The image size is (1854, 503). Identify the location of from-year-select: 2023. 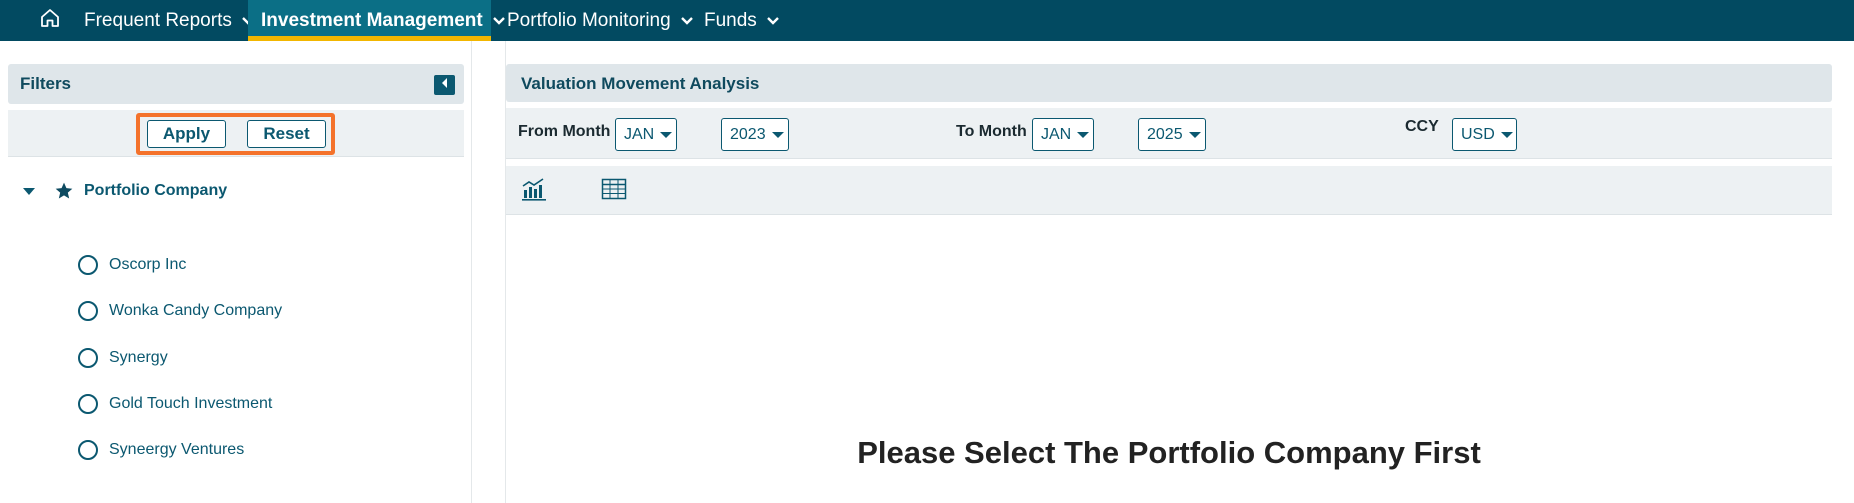
(755, 134).